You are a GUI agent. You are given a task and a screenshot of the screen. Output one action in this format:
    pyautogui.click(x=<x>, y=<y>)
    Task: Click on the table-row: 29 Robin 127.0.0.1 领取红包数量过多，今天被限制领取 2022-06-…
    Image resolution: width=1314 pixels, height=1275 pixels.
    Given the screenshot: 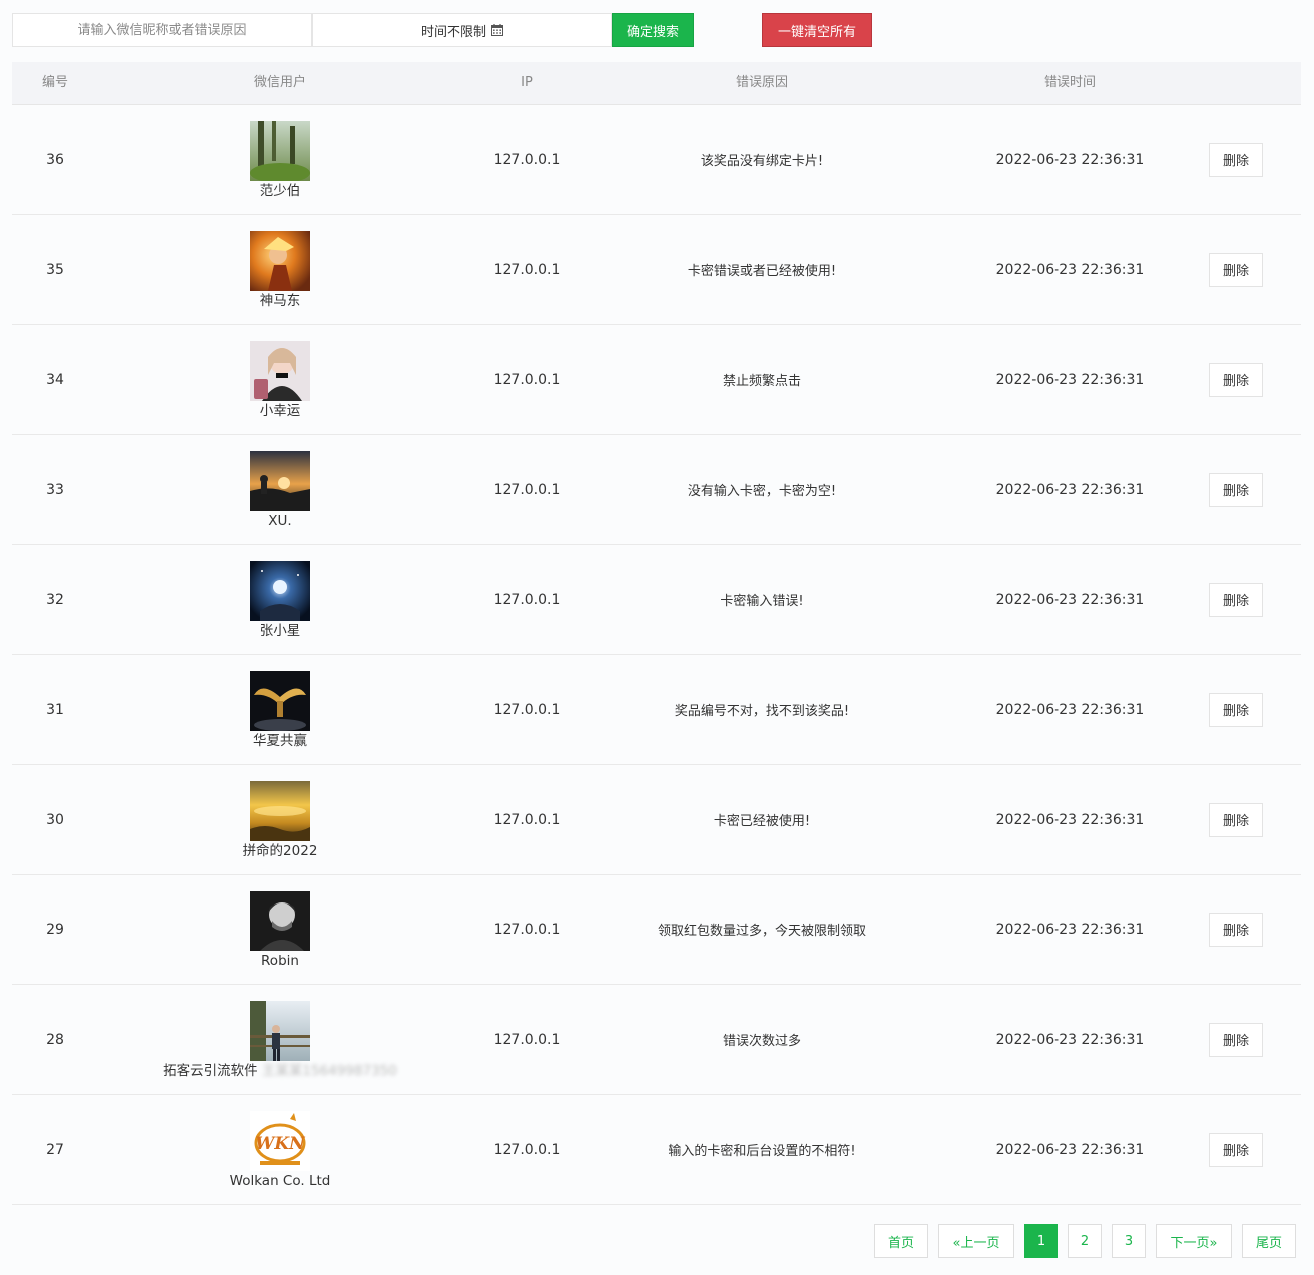 What is the action you would take?
    pyautogui.click(x=656, y=930)
    